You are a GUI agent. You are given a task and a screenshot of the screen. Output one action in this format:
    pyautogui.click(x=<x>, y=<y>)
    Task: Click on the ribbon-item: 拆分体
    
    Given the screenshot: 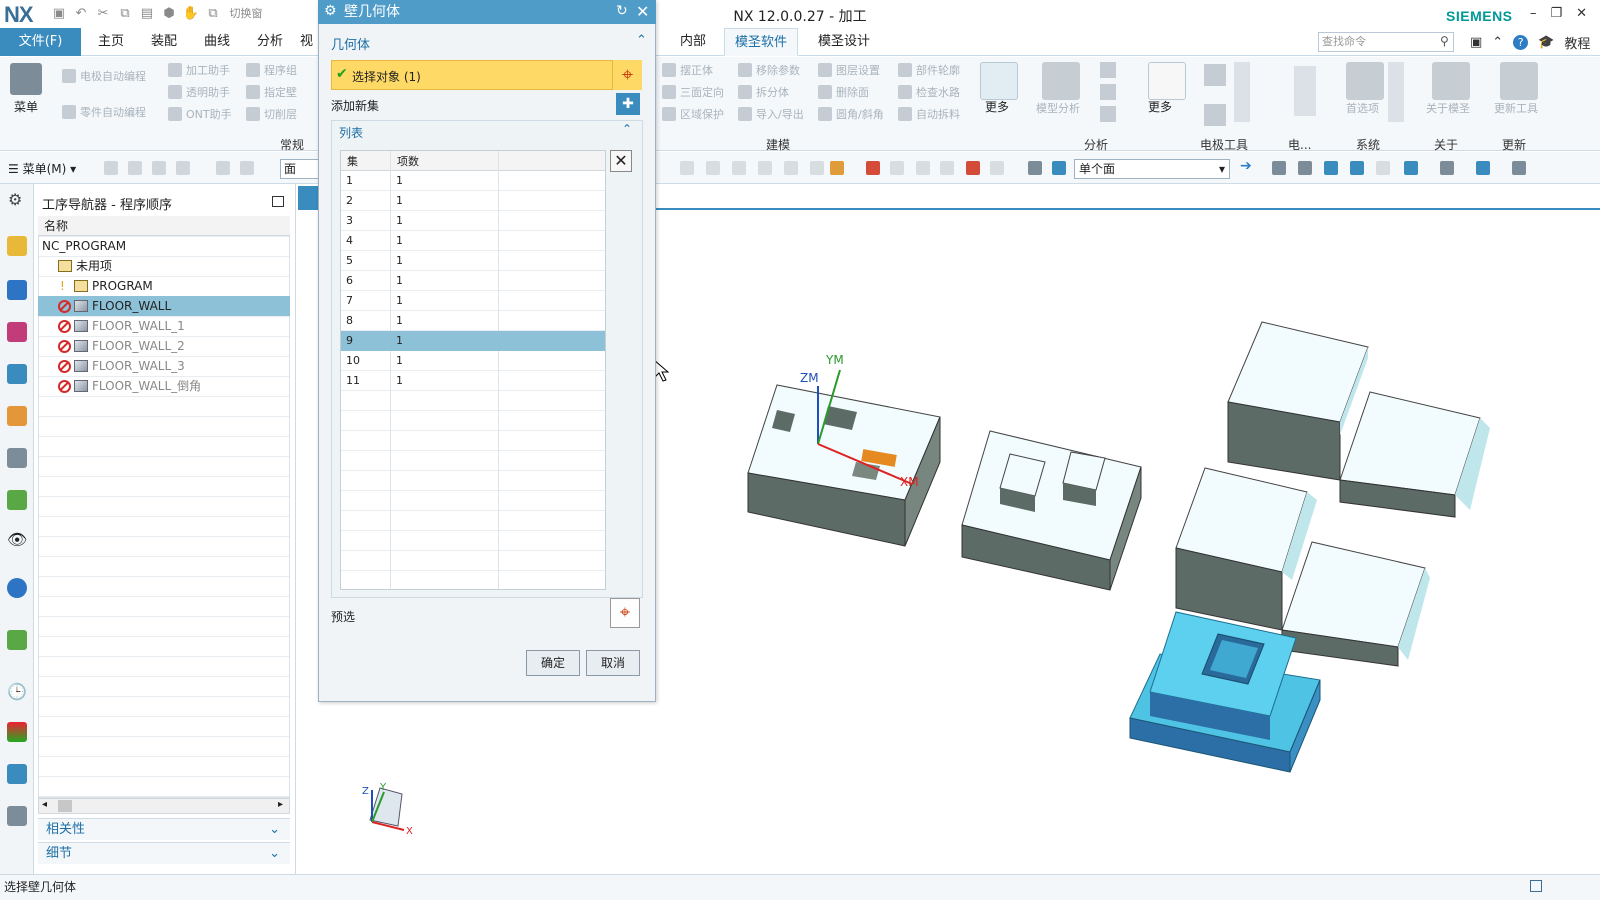 What is the action you would take?
    pyautogui.click(x=763, y=92)
    